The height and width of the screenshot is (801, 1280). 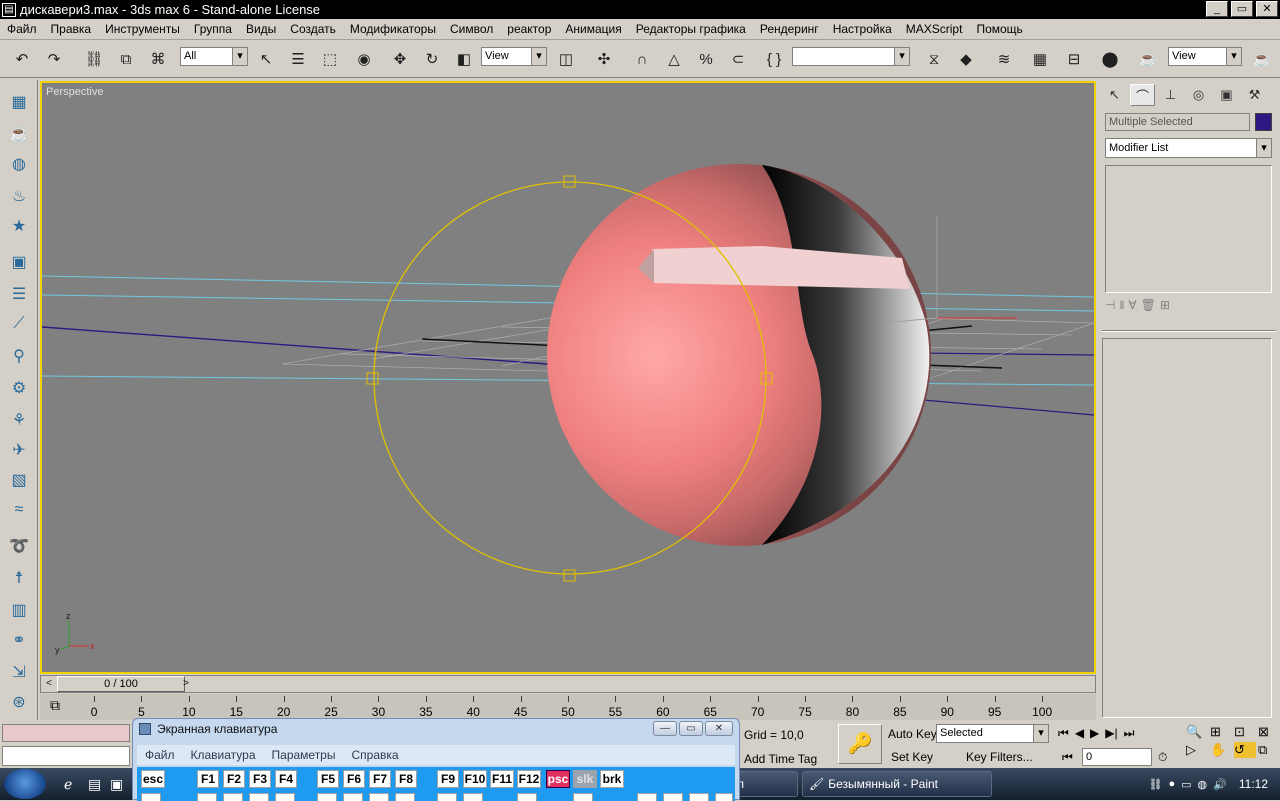 What do you see at coordinates (406, 779) in the screenshot?
I see `key-f8: F8` at bounding box center [406, 779].